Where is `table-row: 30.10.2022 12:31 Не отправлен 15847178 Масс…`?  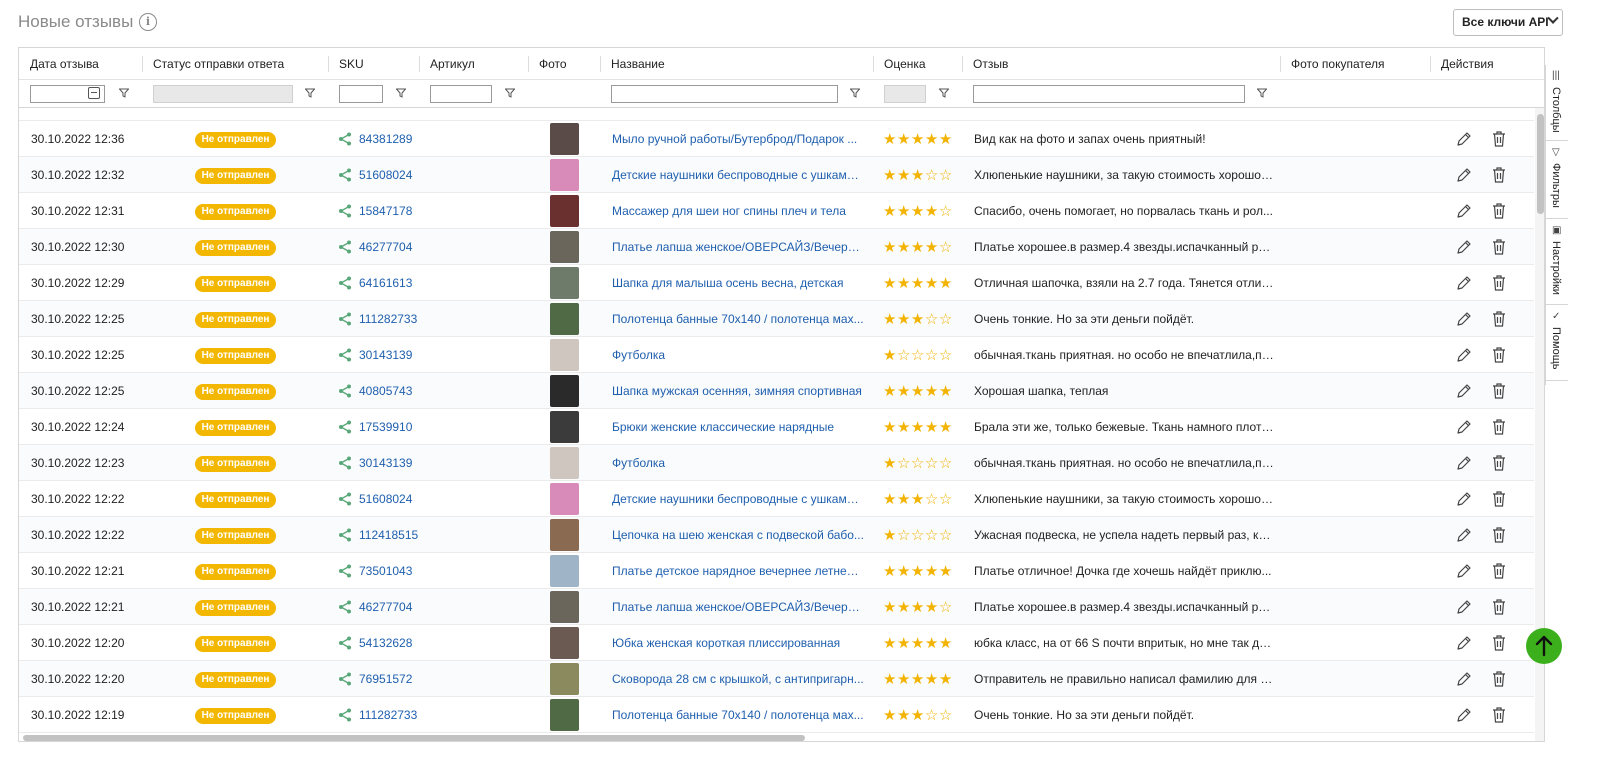 table-row: 30.10.2022 12:31 Не отправлен 15847178 Масс… is located at coordinates (776, 211).